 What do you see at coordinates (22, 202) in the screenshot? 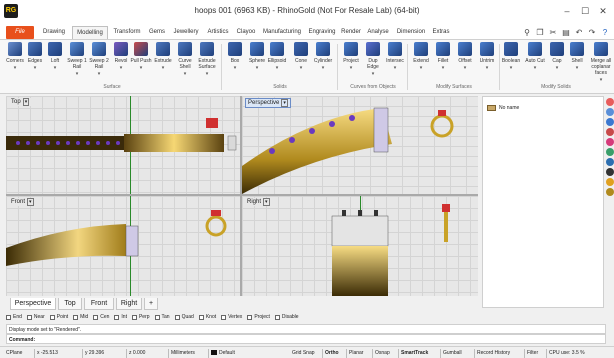
I see `viewport-front-label: Front ▾` at bounding box center [22, 202].